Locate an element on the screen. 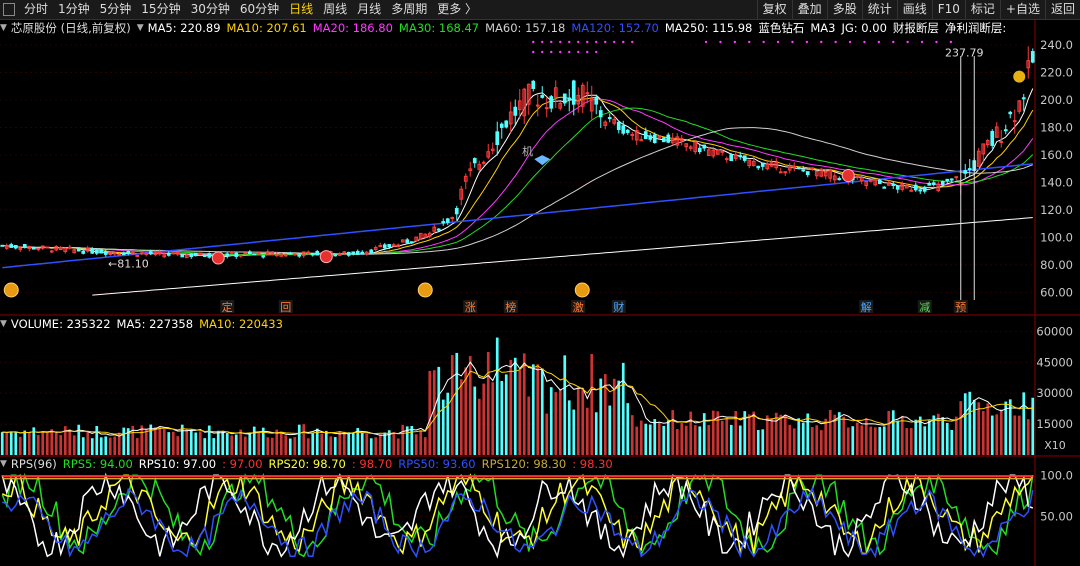 This screenshot has height=566, width=1080. vol_axis-tick: 45000 is located at coordinates (1054, 362).